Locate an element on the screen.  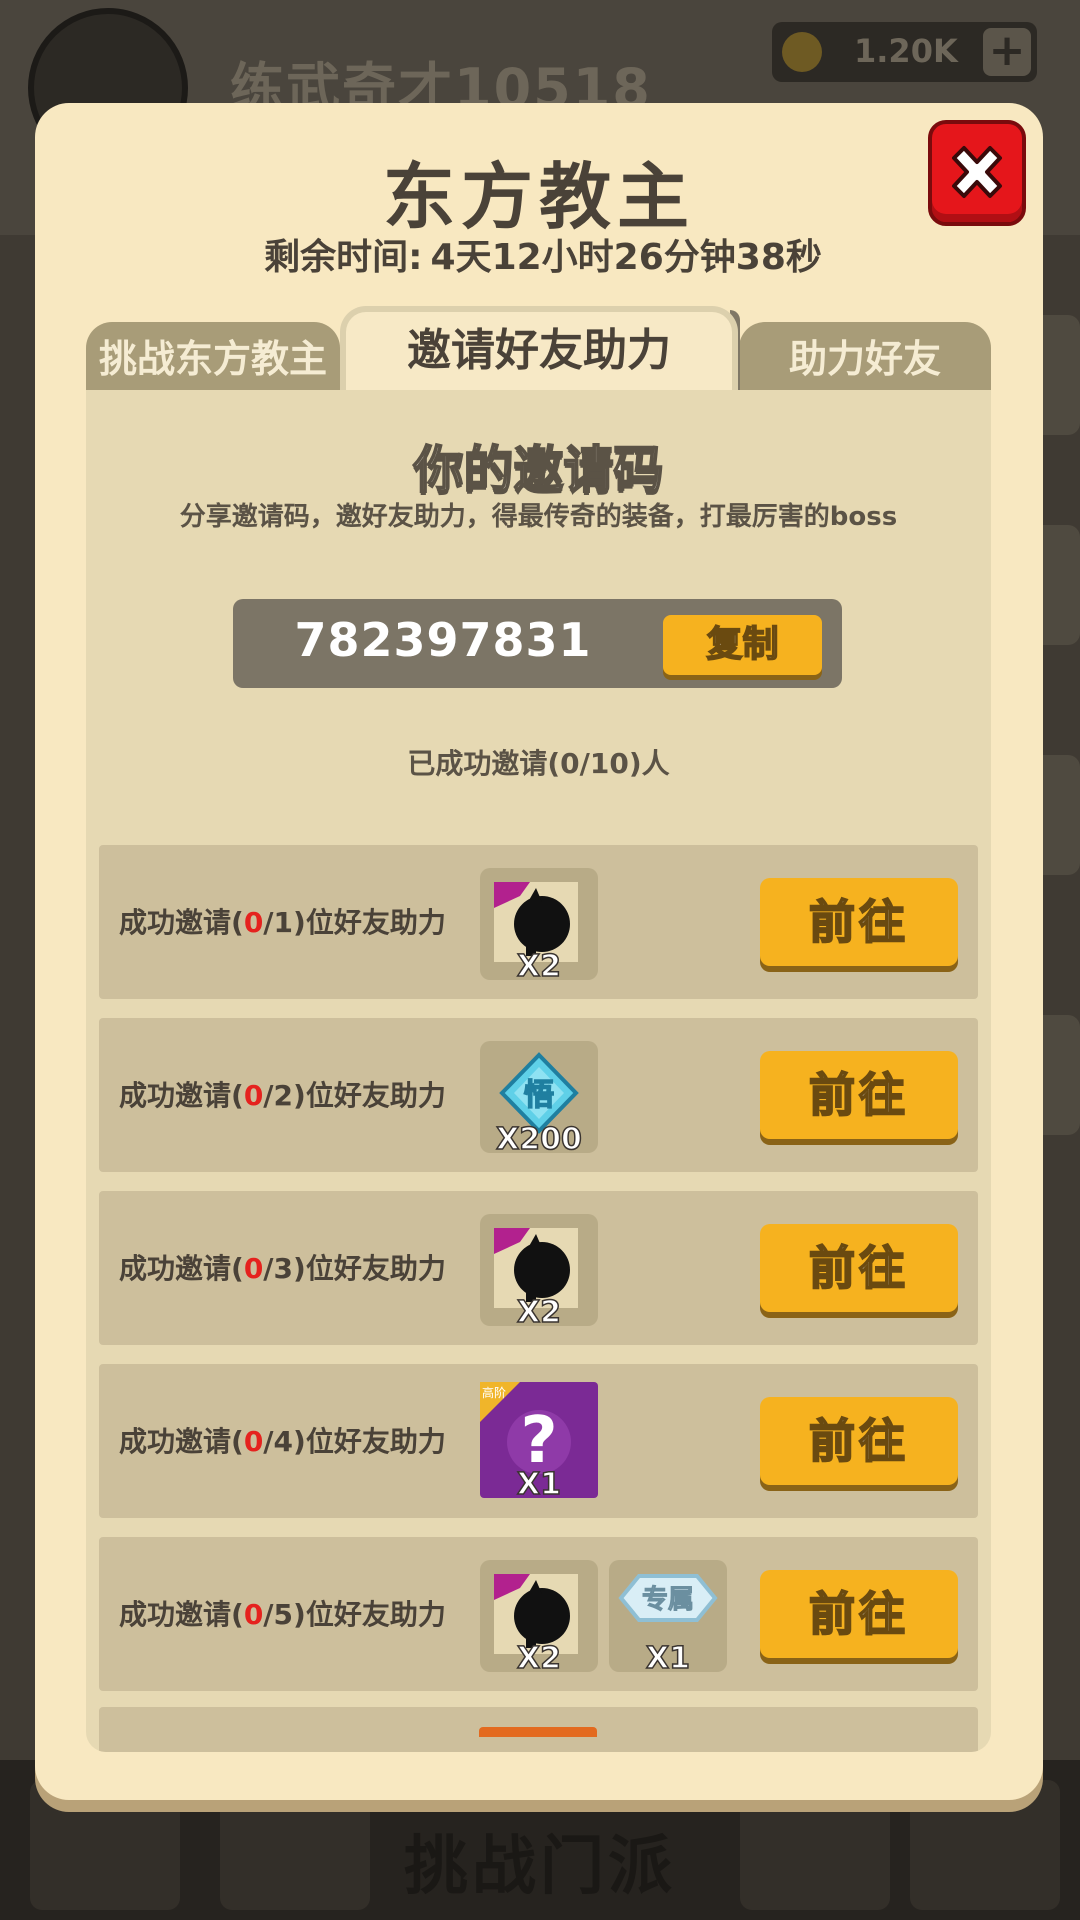
task-row: 成功邀请(0/2)位好友助力 悟 X200 前往 is located at coordinates (538, 1095).